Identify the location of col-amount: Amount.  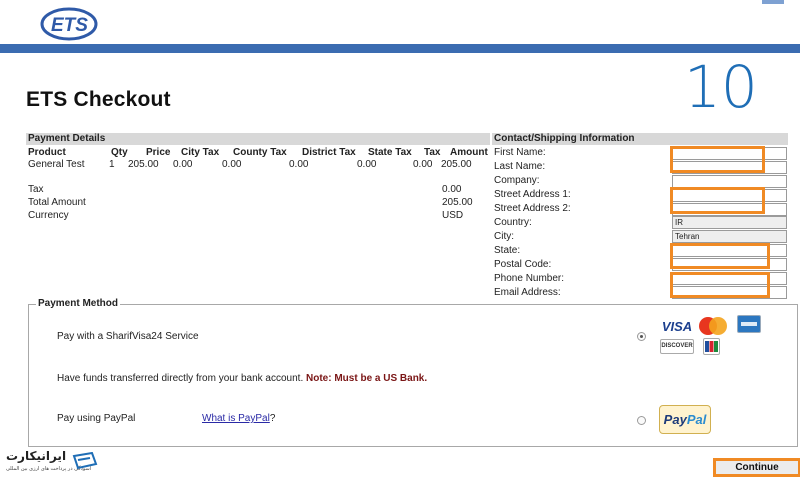
(469, 152).